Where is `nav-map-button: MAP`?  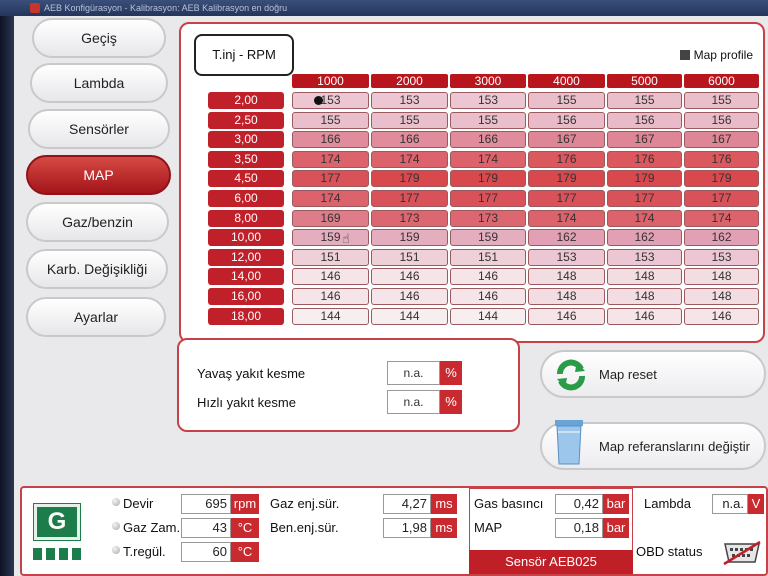
nav-map-button: MAP is located at coordinates (98, 175).